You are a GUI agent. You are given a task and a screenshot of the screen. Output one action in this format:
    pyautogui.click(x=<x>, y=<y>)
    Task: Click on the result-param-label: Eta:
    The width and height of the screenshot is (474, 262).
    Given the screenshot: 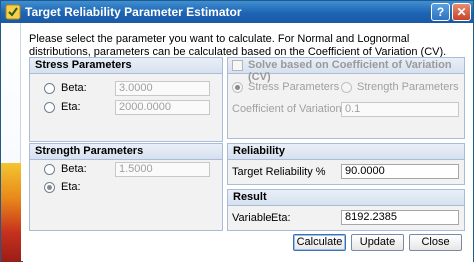 What is the action you would take?
    pyautogui.click(x=281, y=218)
    